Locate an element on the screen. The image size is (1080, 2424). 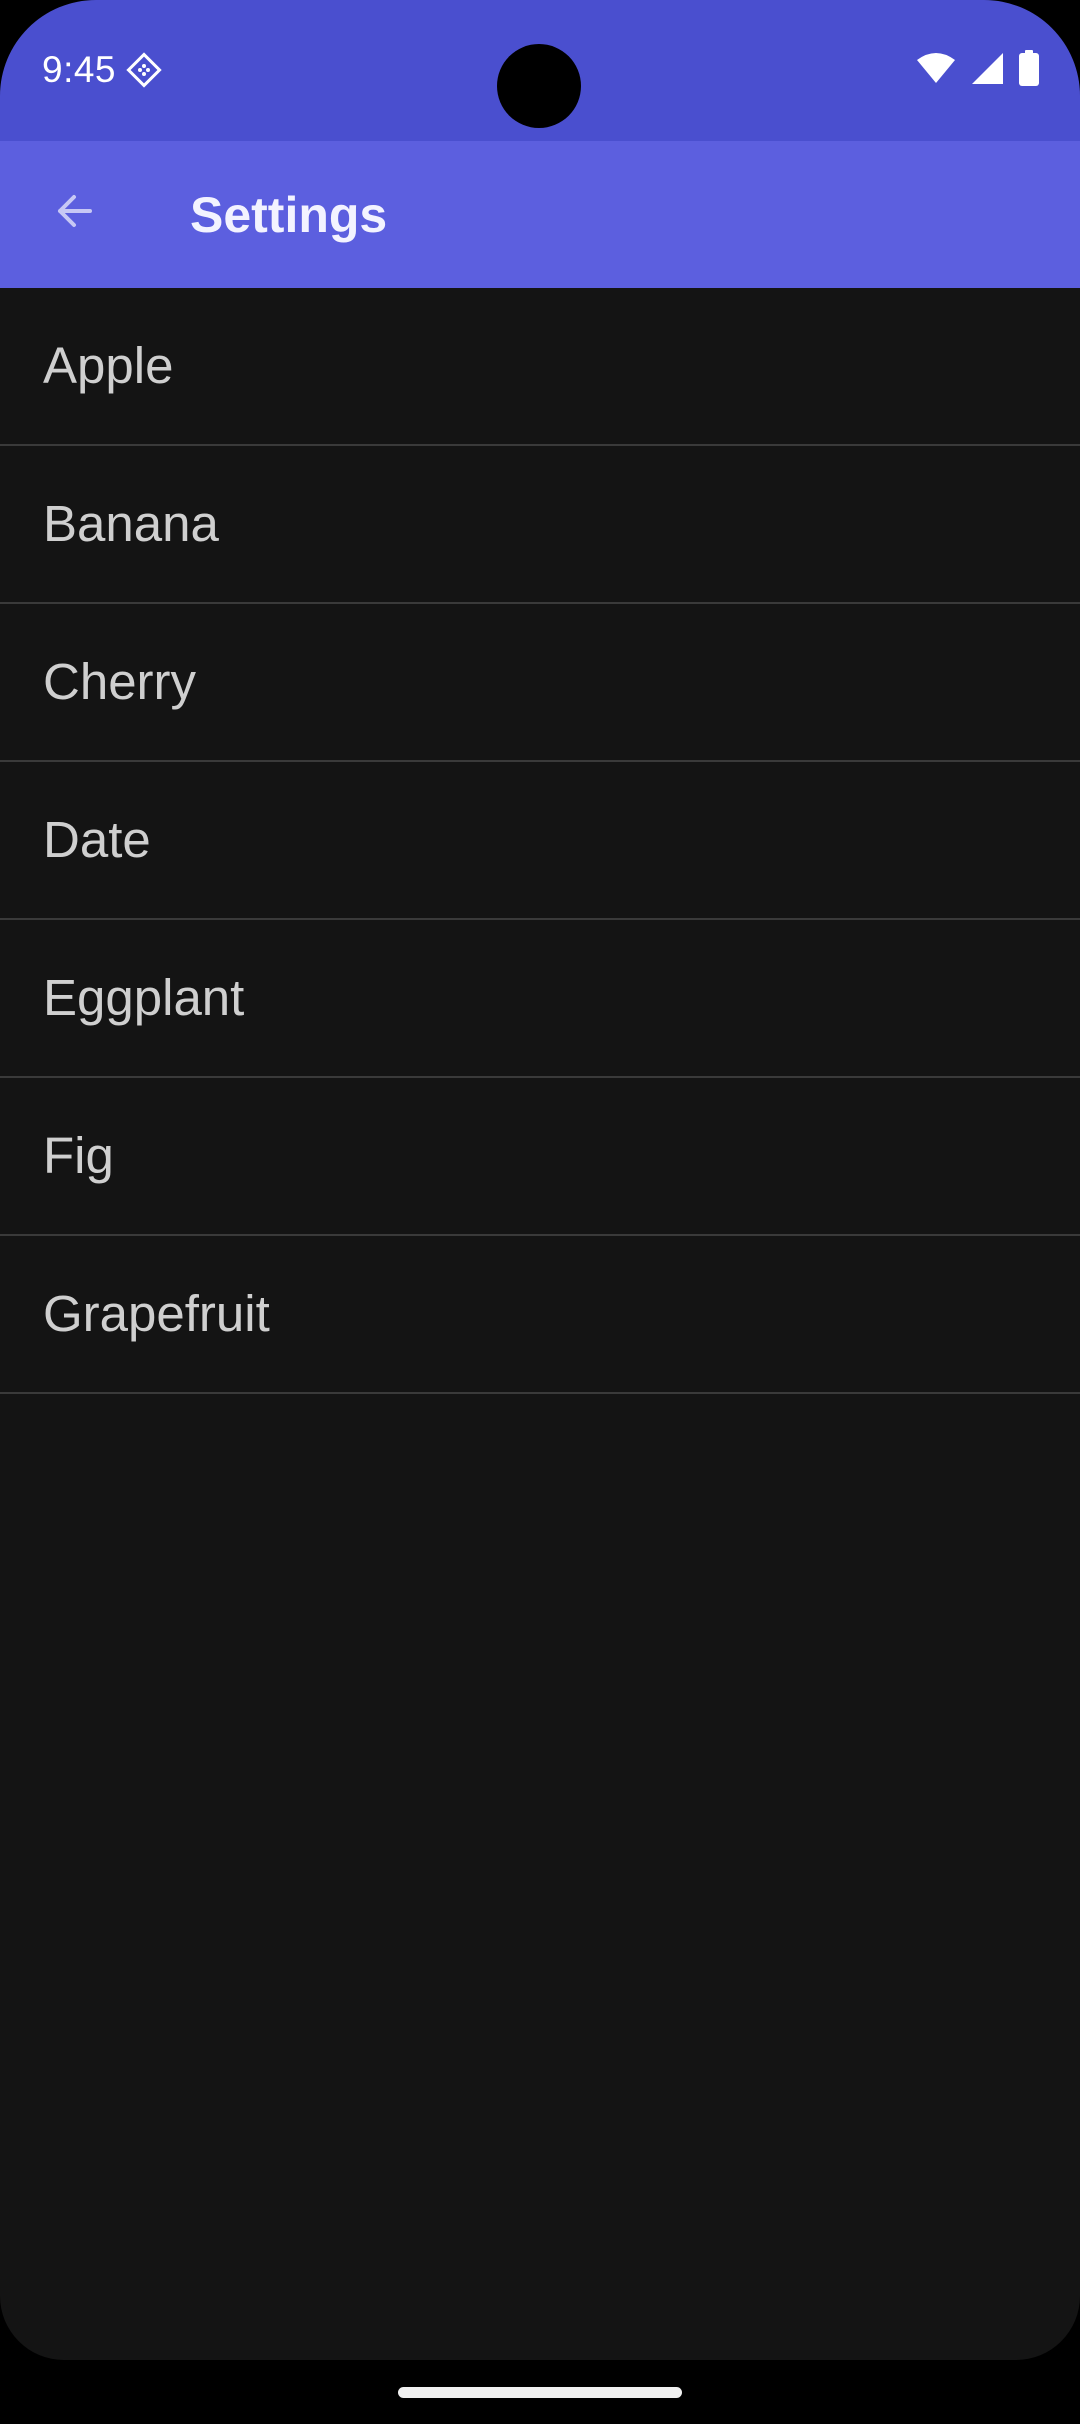
list-item-apple: Apple is located at coordinates (540, 367).